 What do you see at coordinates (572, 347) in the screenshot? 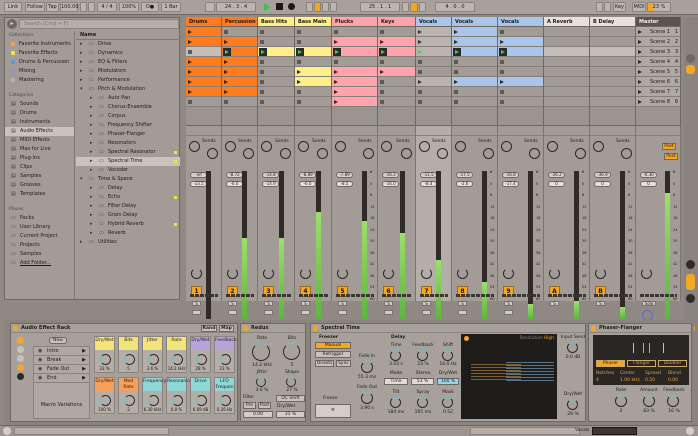
I see `input-send-knob` at bounding box center [572, 347].